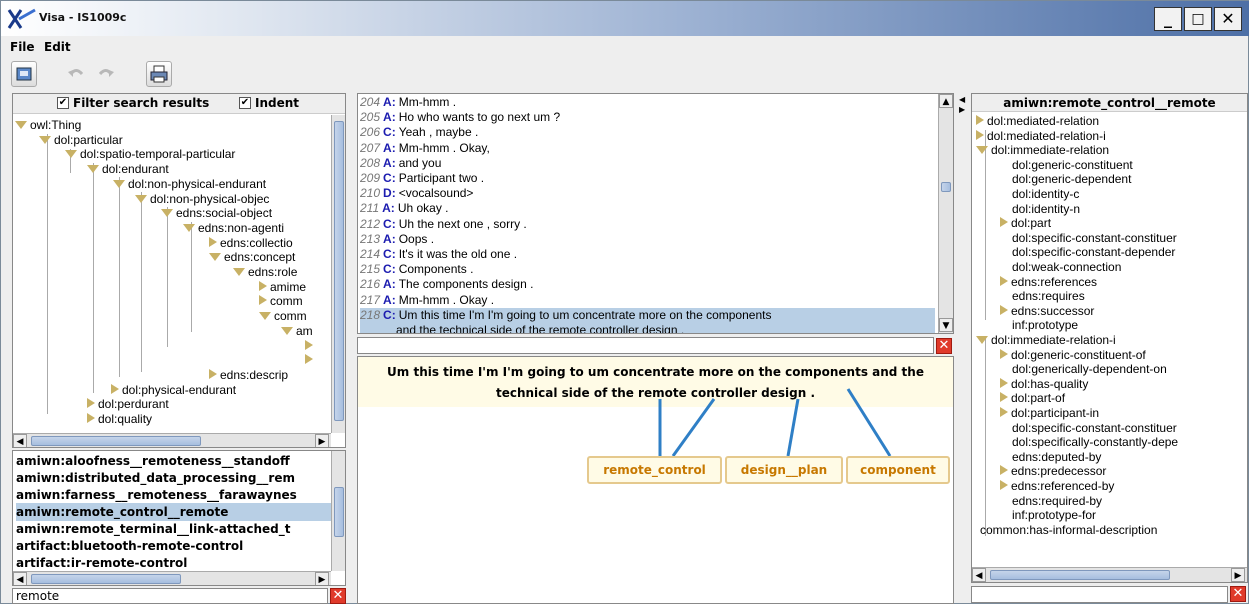  Describe the element at coordinates (297, 331) in the screenshot. I see `ontology-tree-node: am` at that location.